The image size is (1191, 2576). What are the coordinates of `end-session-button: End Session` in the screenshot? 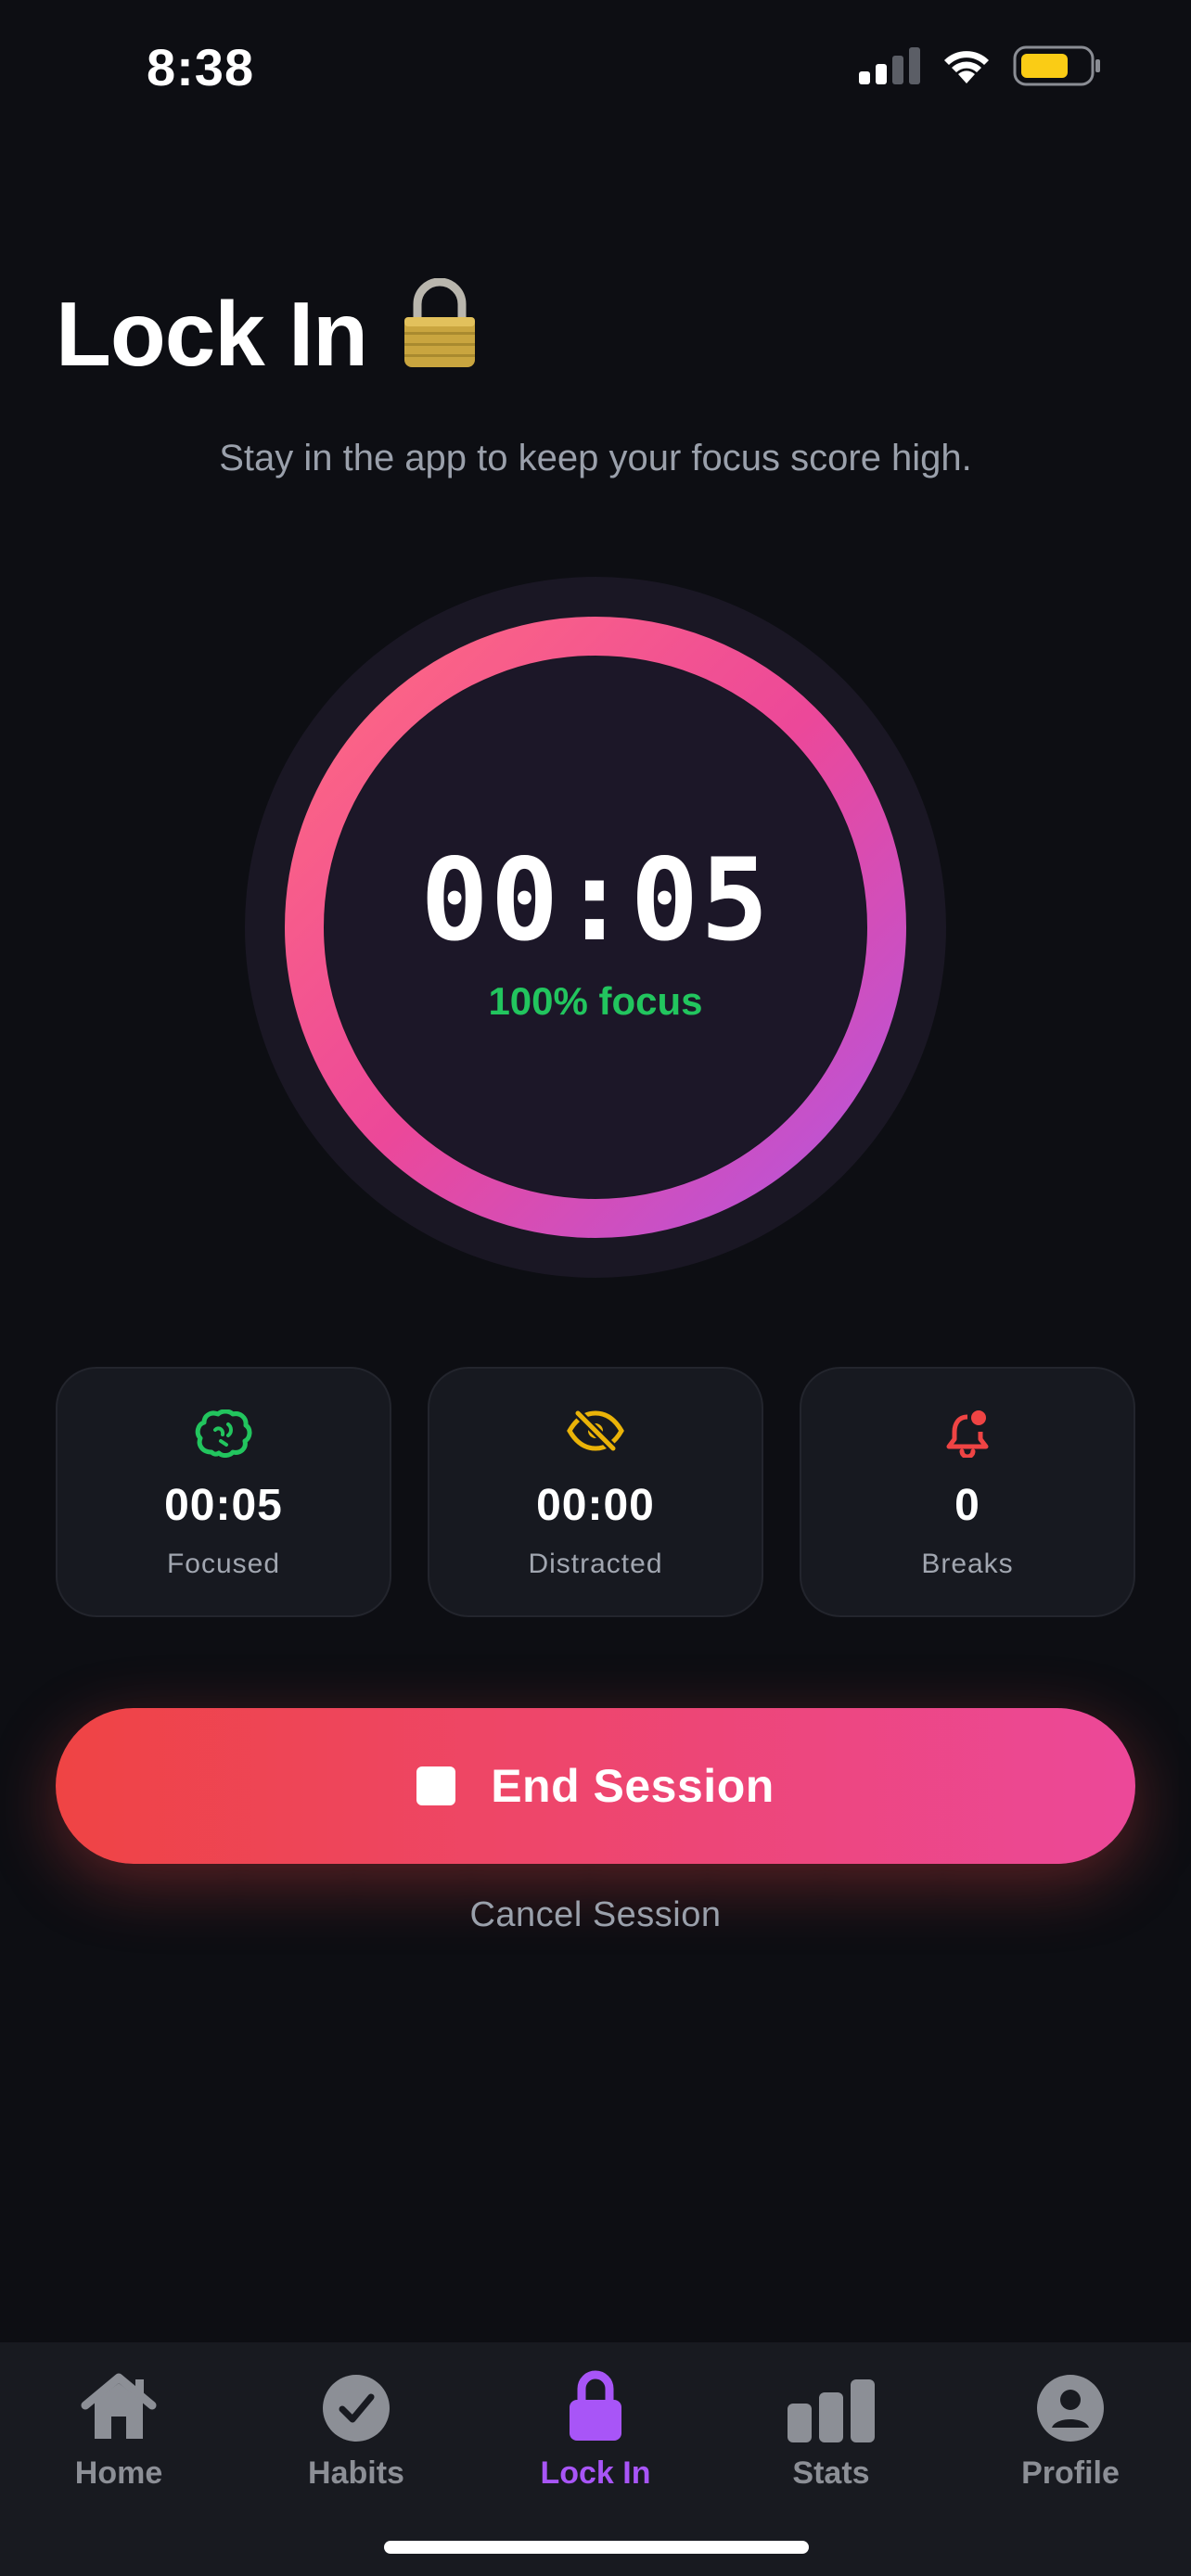 It's located at (595, 1786).